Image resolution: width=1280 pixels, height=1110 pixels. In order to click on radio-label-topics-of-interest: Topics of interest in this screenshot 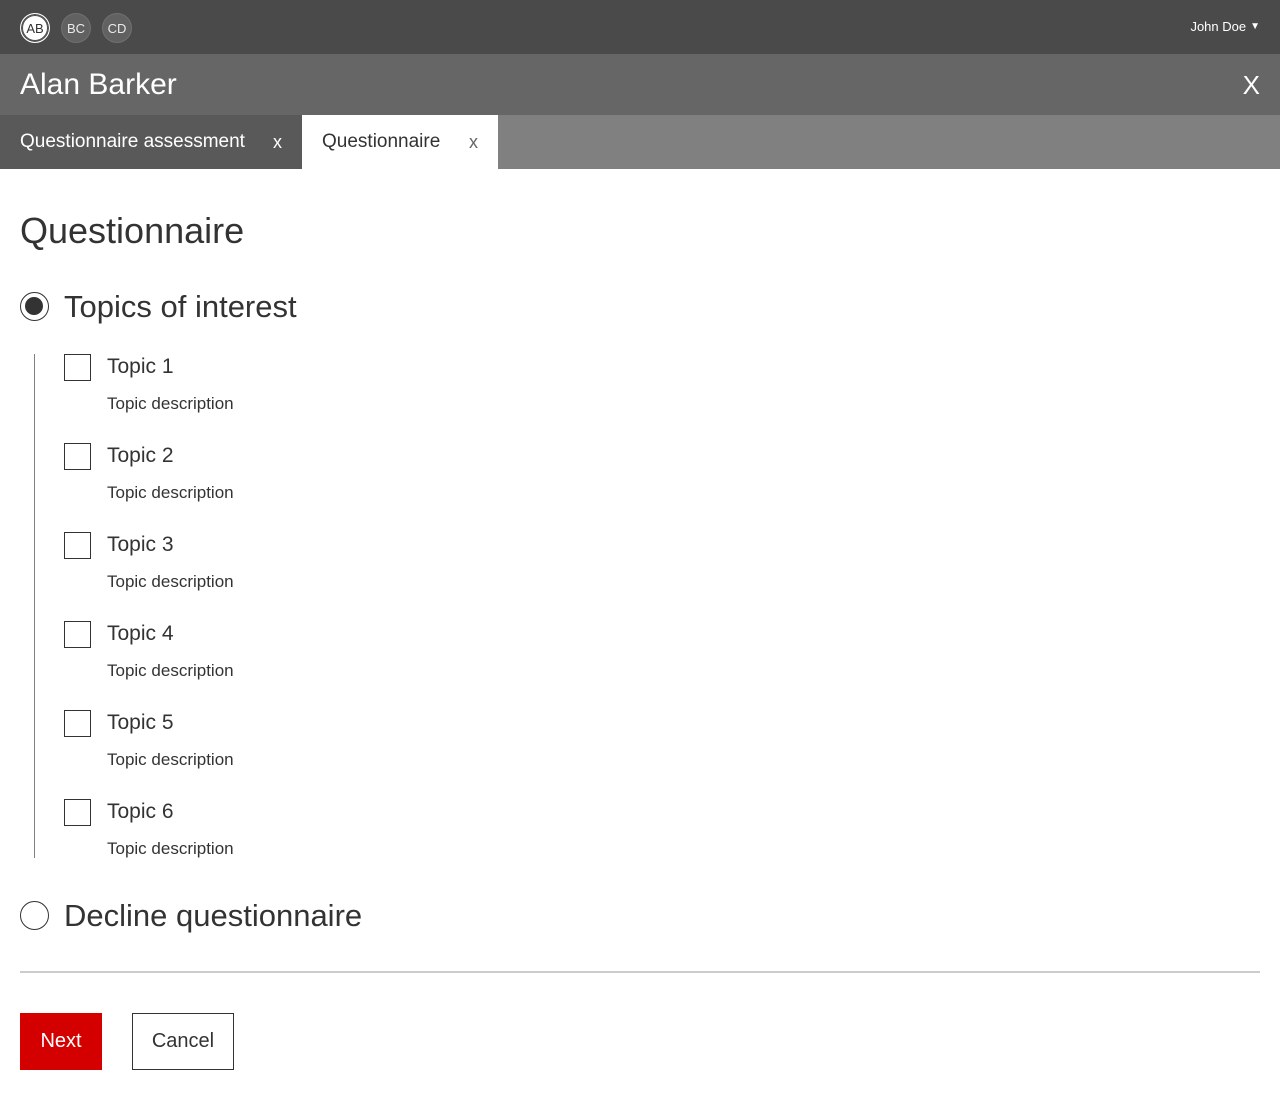, I will do `click(180, 307)`.